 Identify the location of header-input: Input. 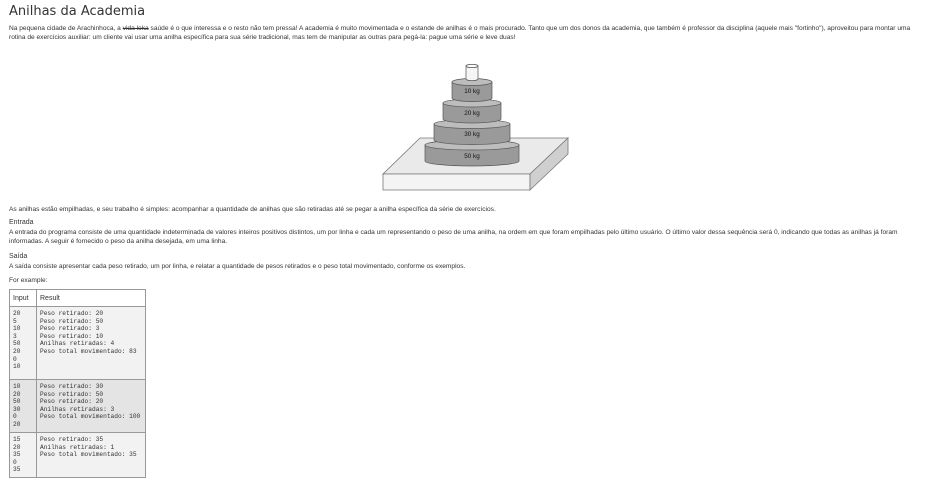
(23, 298).